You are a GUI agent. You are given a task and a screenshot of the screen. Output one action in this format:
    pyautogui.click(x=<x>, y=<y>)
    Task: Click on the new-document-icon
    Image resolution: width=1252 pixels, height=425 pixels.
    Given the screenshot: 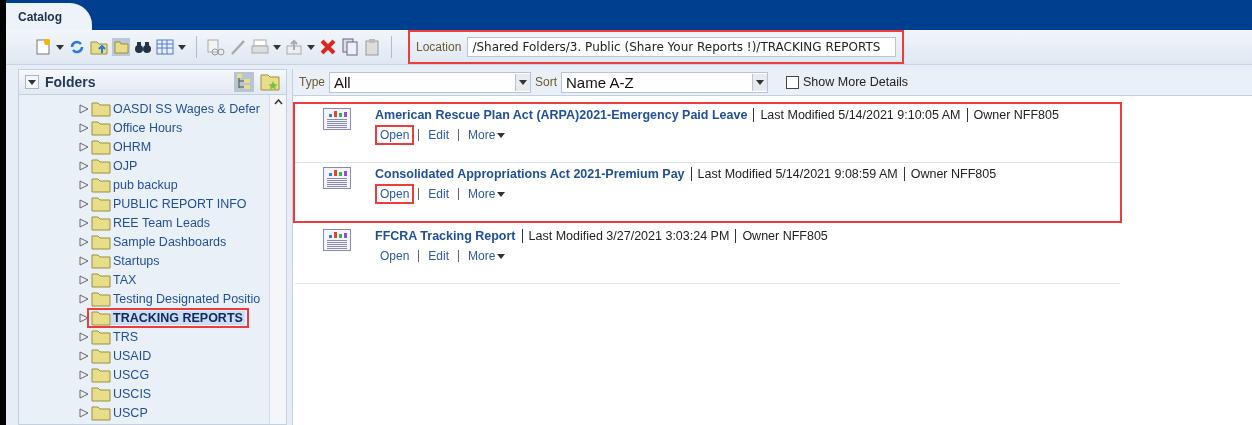 What is the action you would take?
    pyautogui.click(x=43, y=47)
    